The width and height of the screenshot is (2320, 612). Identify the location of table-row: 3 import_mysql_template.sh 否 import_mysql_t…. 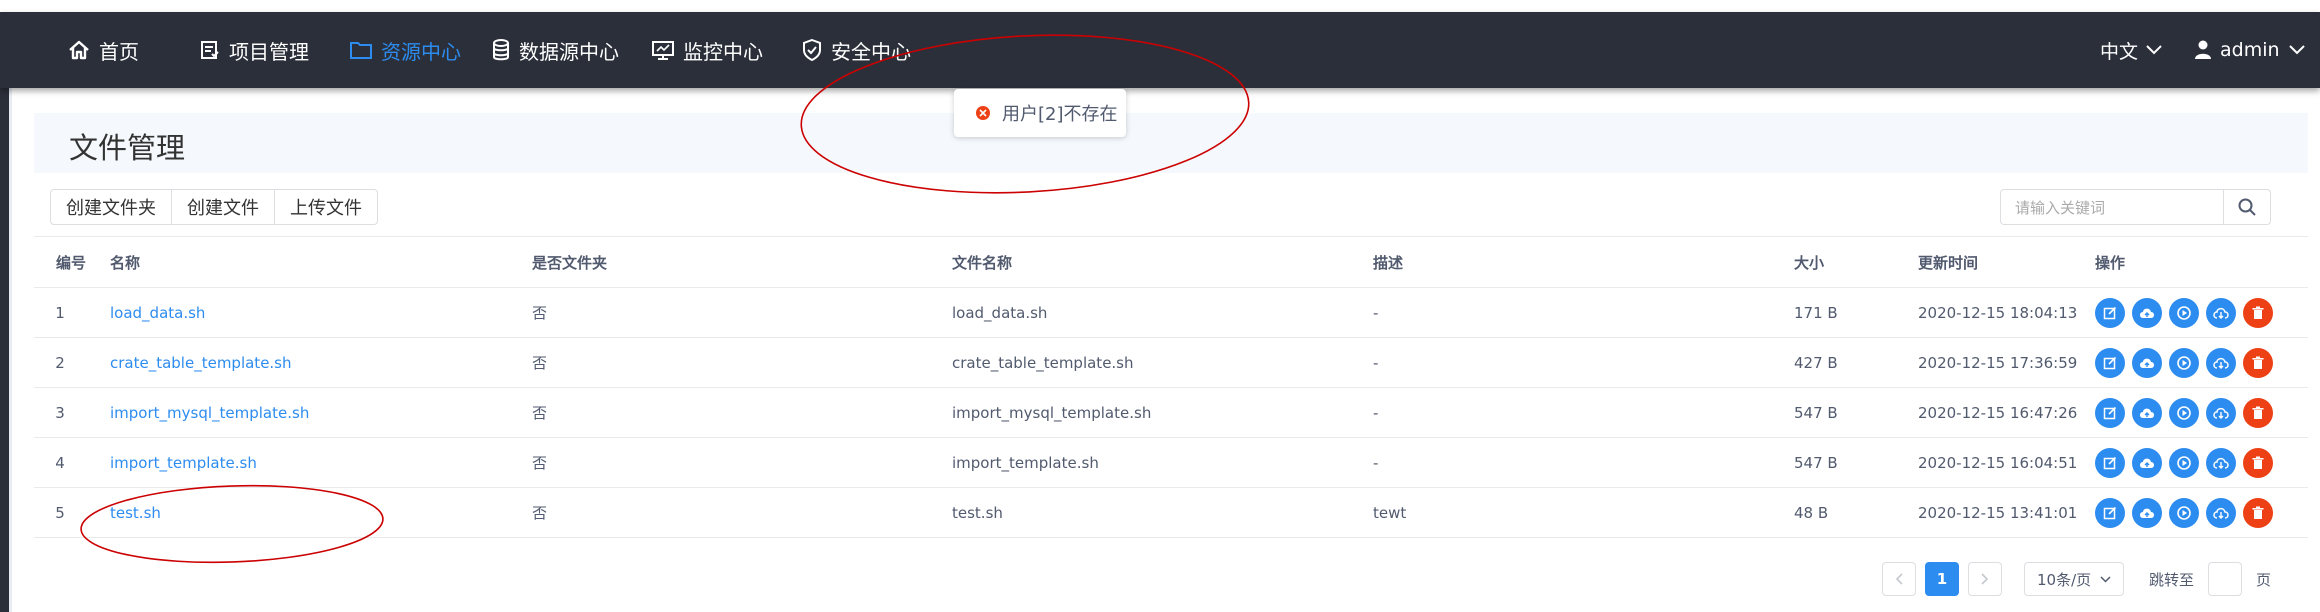
(1171, 413).